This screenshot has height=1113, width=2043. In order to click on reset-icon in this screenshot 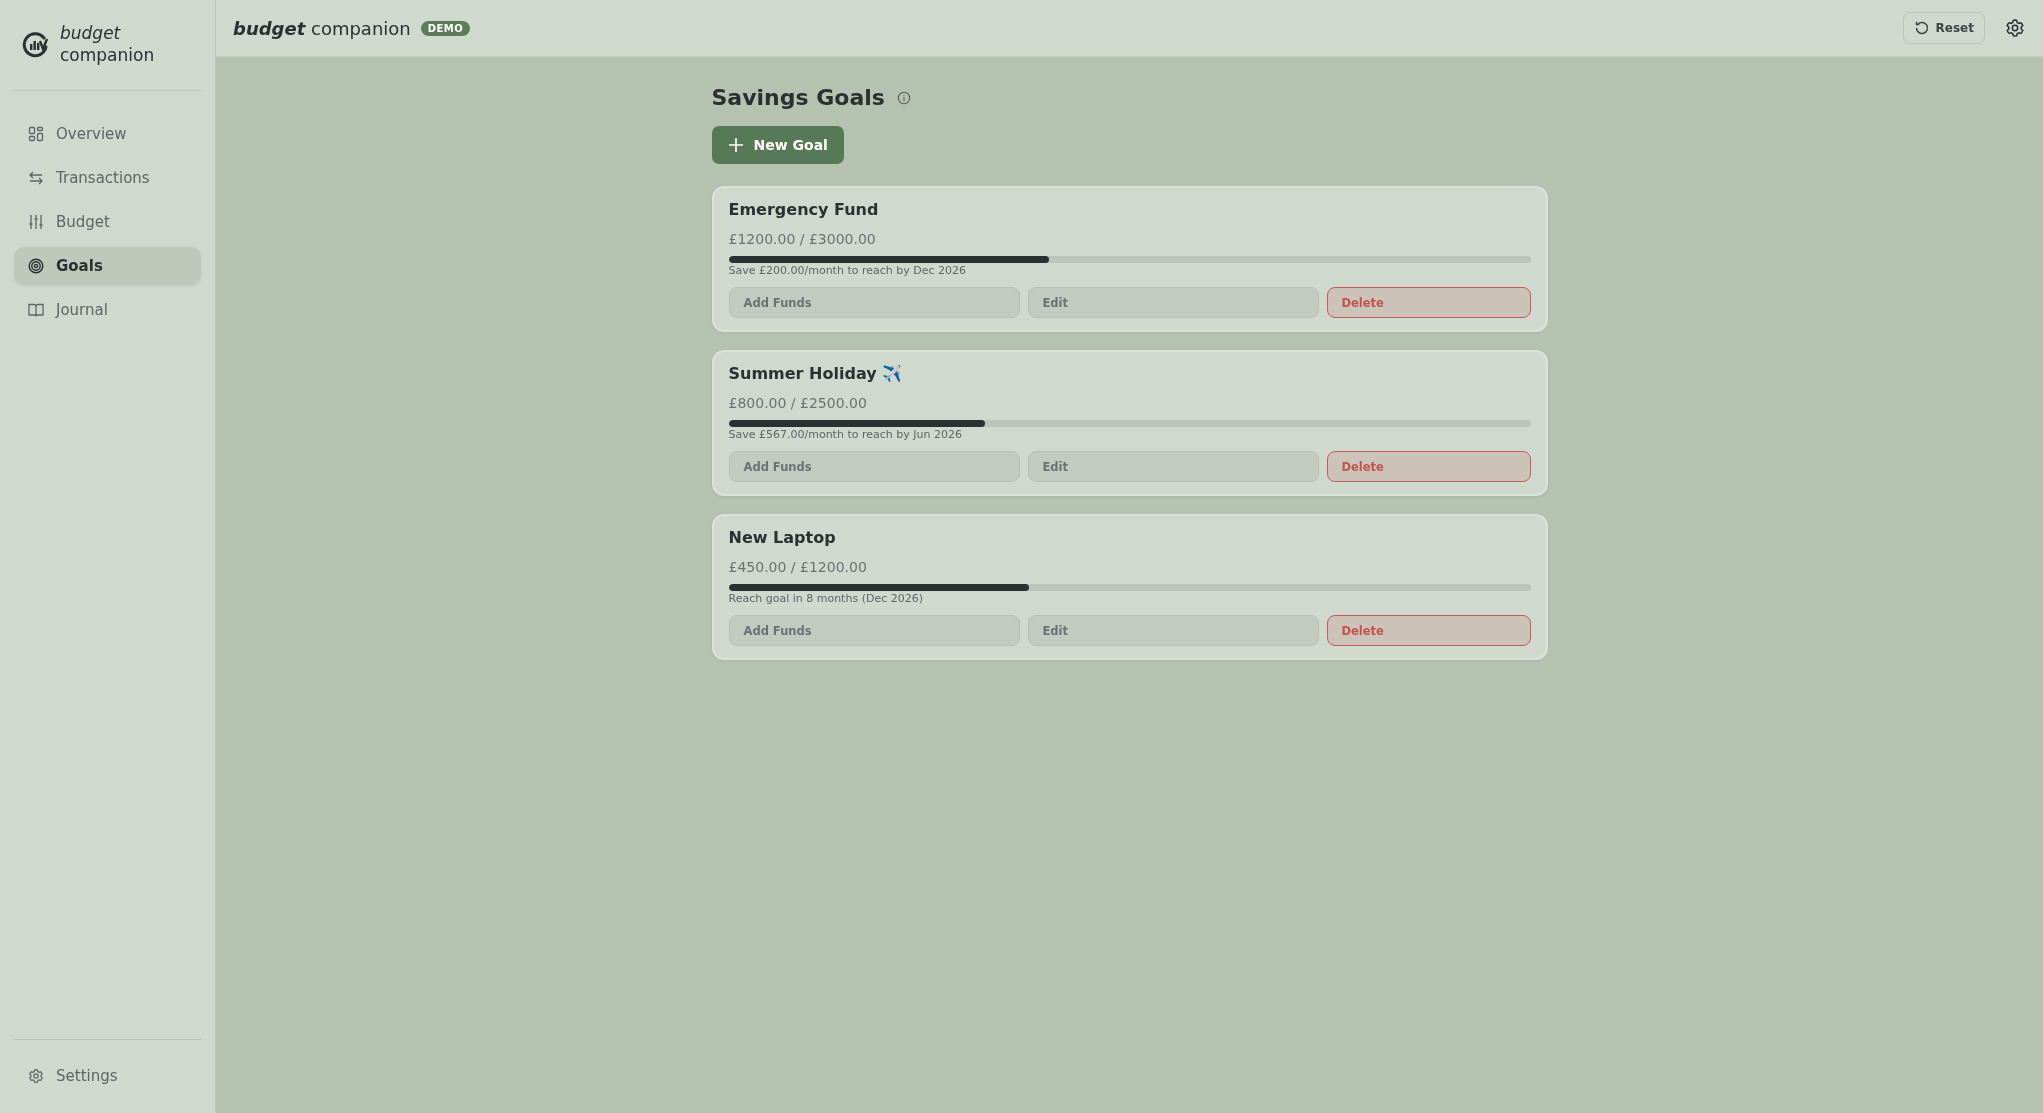, I will do `click(1921, 28)`.